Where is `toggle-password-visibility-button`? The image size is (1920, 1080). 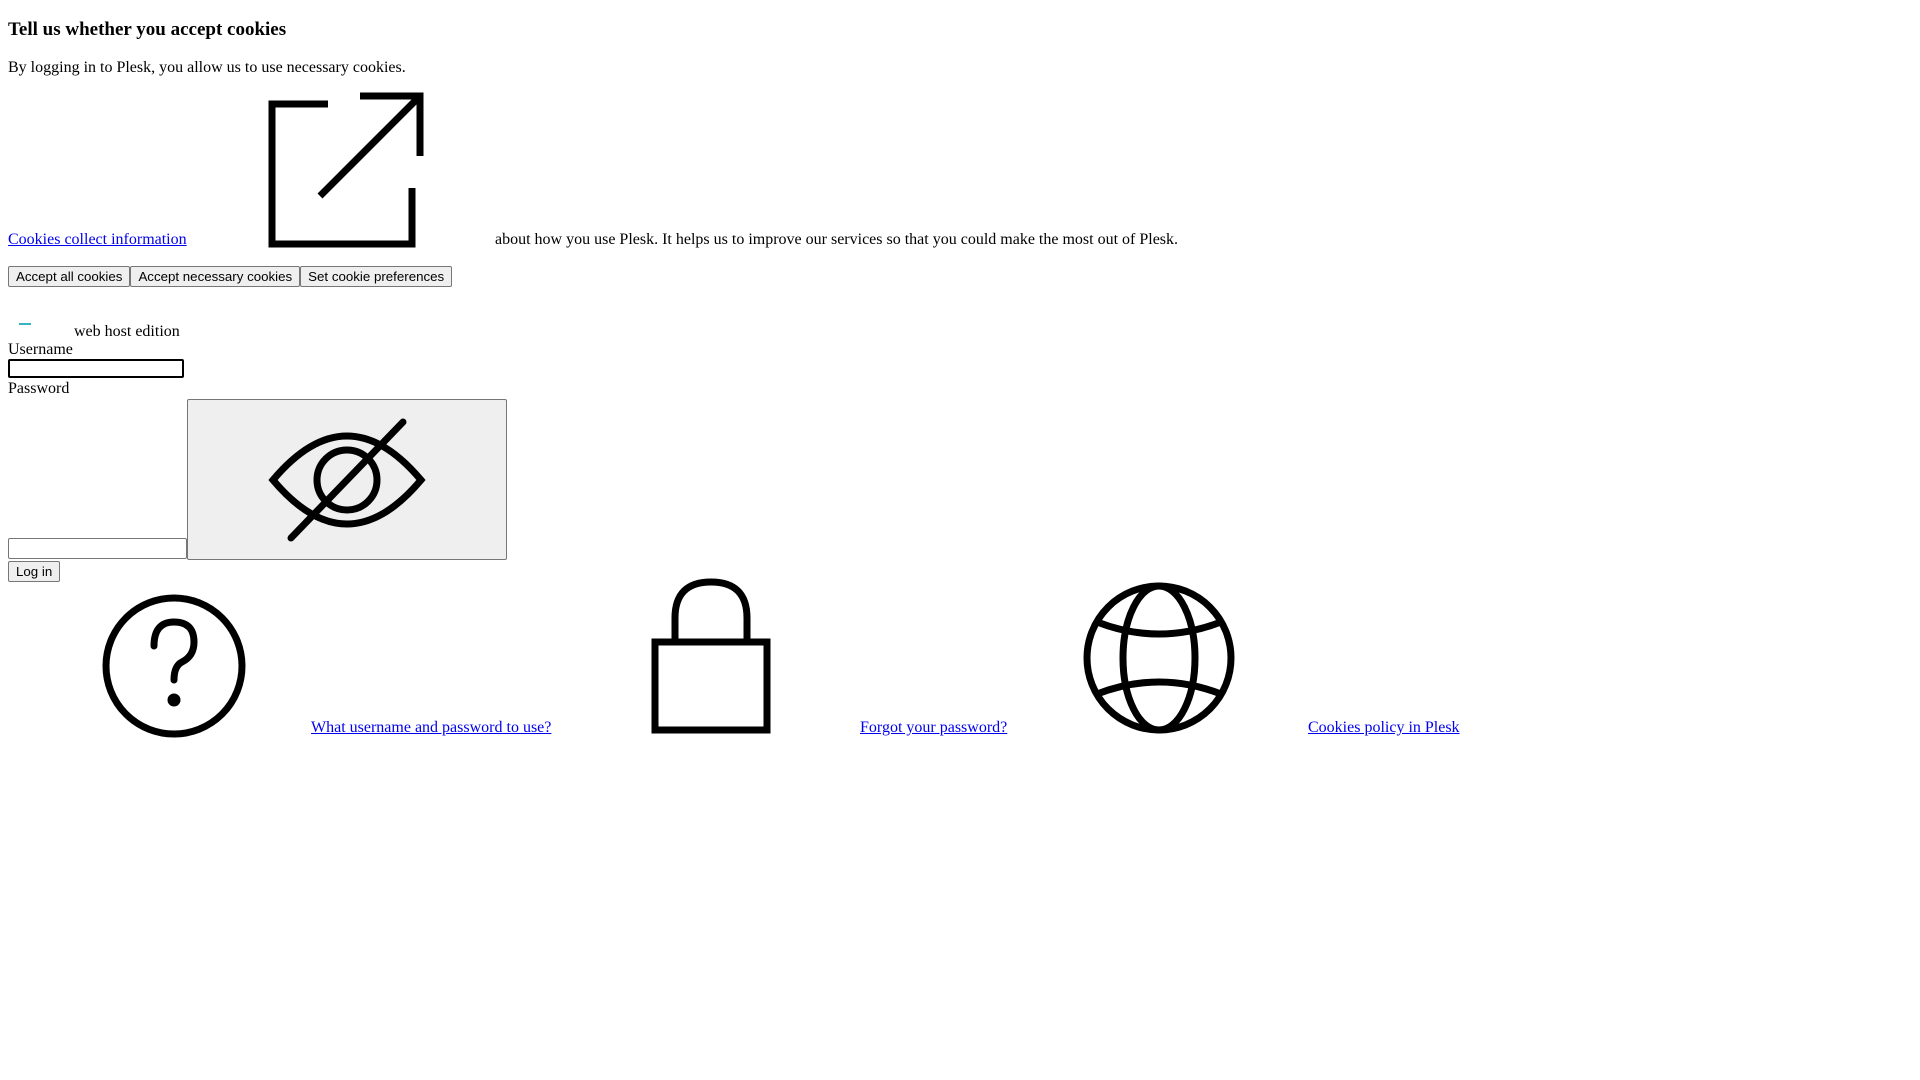 toggle-password-visibility-button is located at coordinates (347, 479).